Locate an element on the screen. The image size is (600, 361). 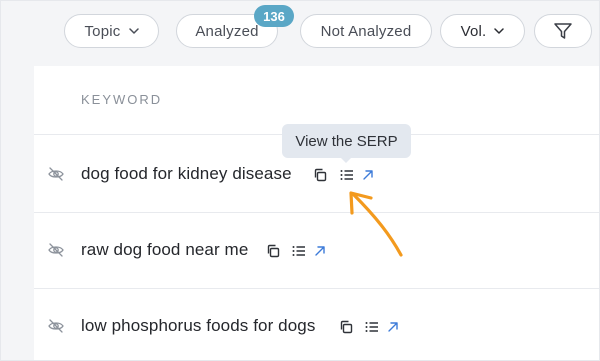
funnel-icon is located at coordinates (563, 31).